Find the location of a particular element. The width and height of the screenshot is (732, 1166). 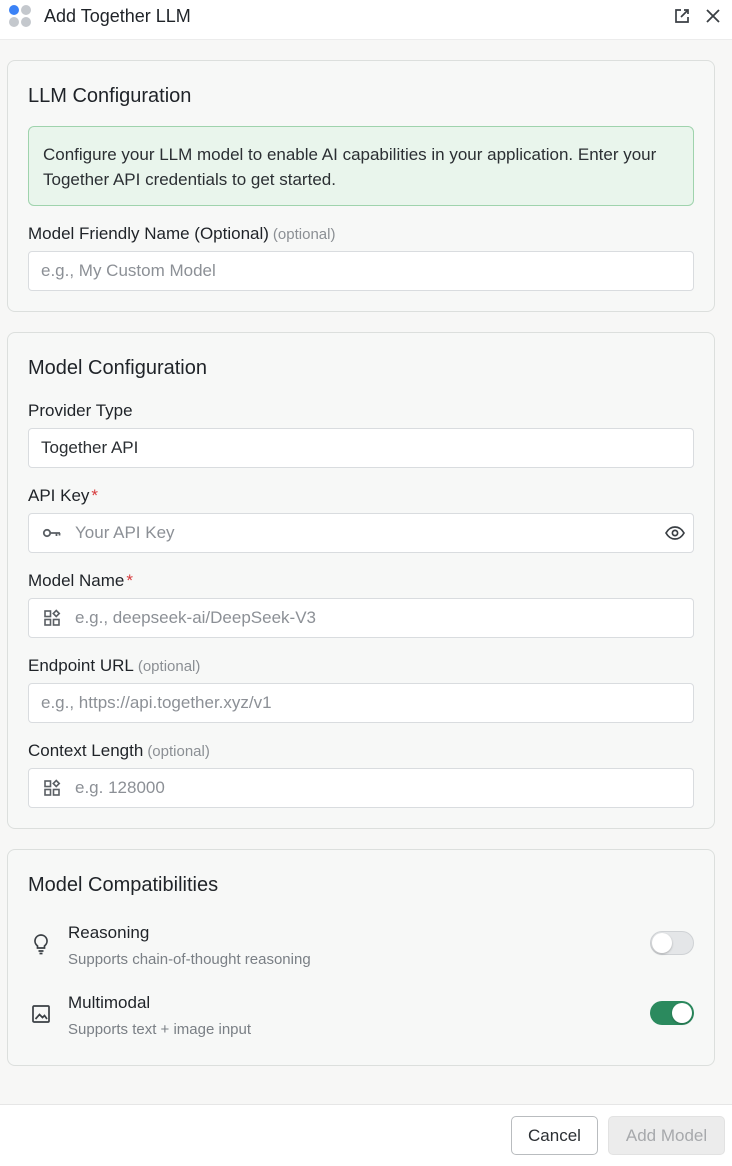

provider-type-label: Provider Type is located at coordinates (80, 410).